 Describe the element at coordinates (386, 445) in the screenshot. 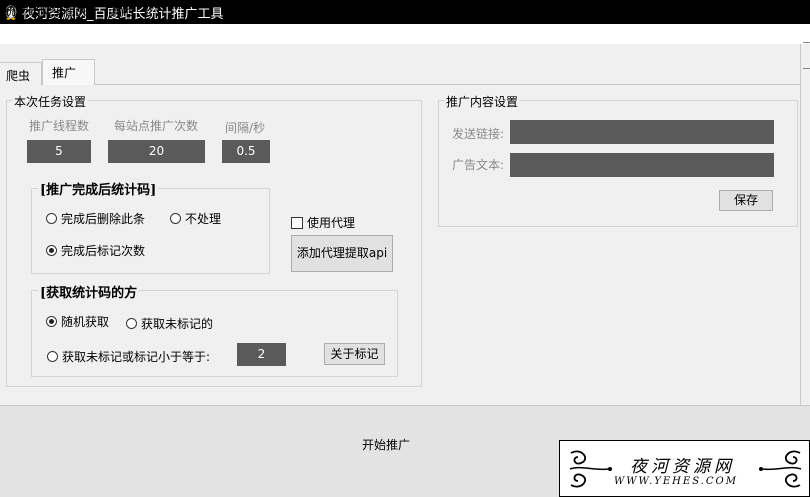

I see `start-promotion-label: 开始推广` at that location.